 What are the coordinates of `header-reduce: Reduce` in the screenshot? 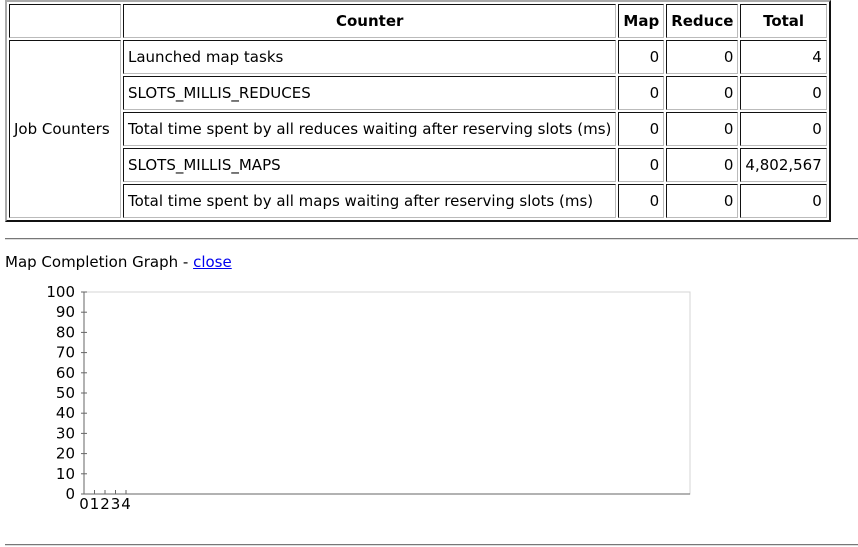 It's located at (702, 21).